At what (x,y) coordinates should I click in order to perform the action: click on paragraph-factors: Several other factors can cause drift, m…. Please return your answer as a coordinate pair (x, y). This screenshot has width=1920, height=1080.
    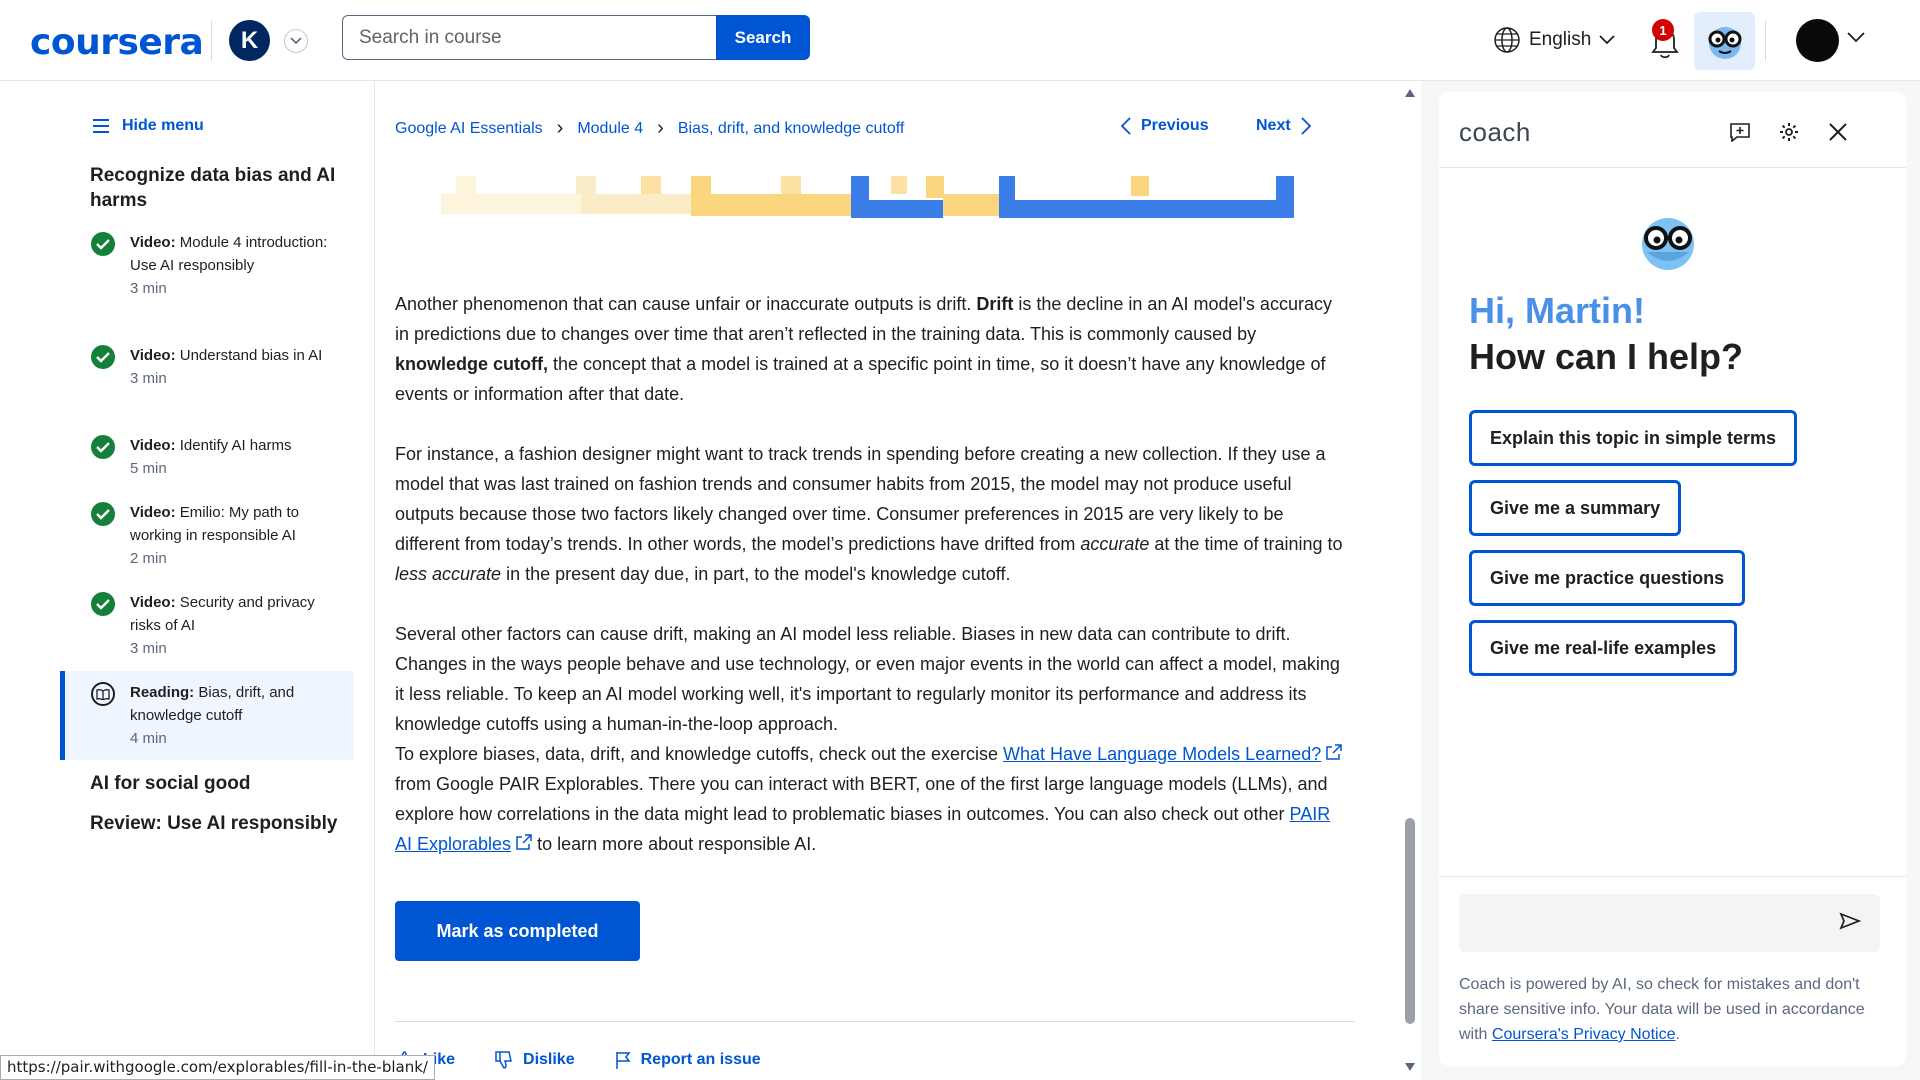
    Looking at the image, I should click on (867, 679).